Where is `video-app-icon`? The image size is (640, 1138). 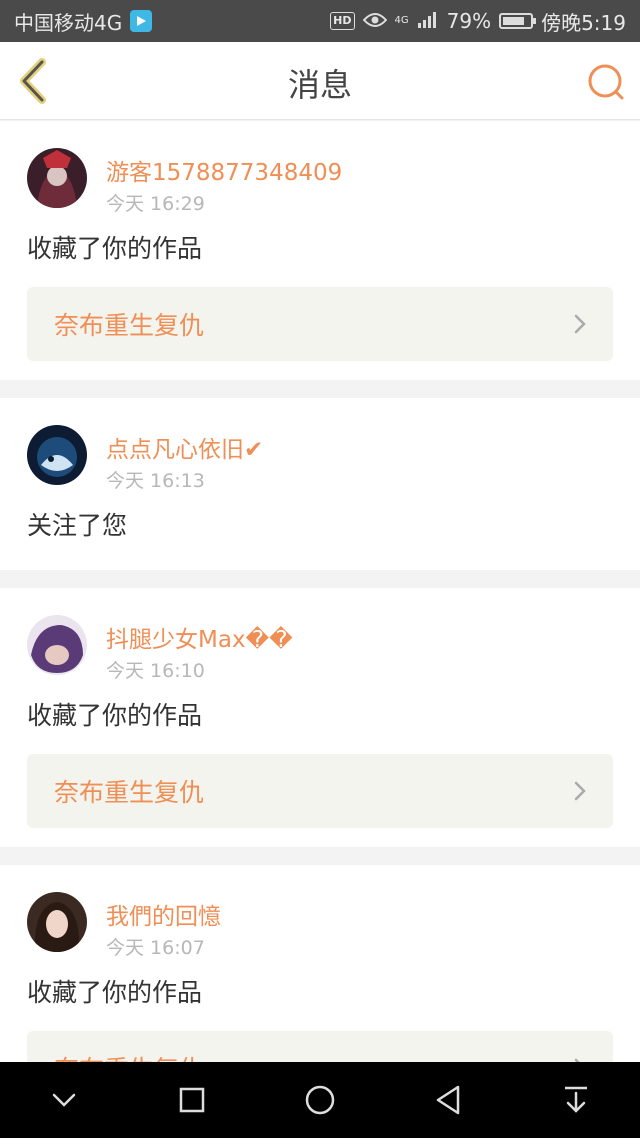 video-app-icon is located at coordinates (141, 21).